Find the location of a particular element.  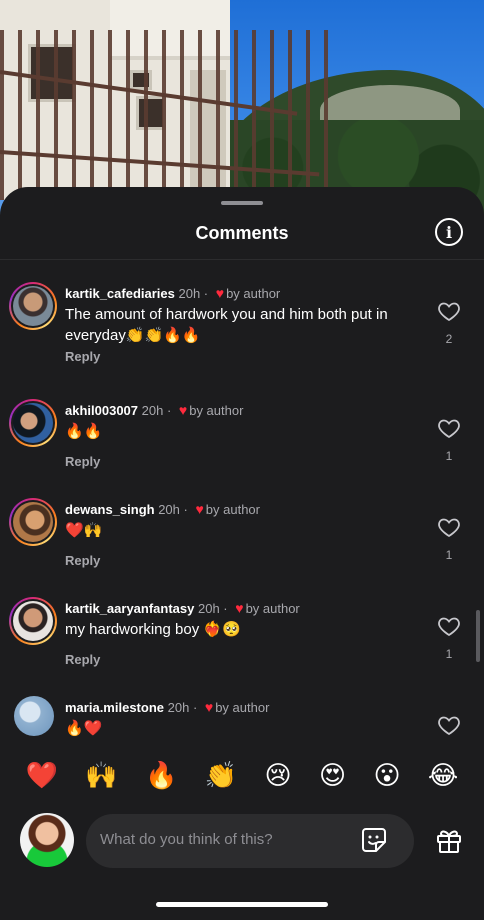

comment-item: akhil003007 20h · ♥ by author 🔥🔥 Reply 1 is located at coordinates (242, 439).